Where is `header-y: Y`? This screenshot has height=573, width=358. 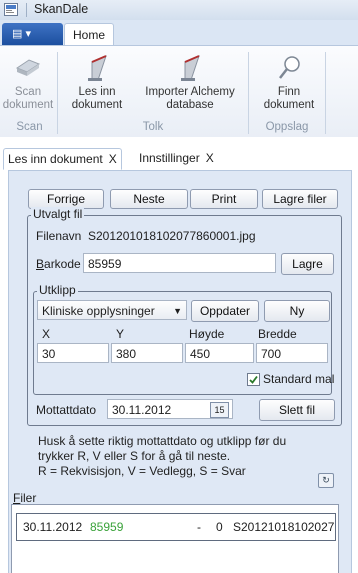 header-y: Y is located at coordinates (120, 334).